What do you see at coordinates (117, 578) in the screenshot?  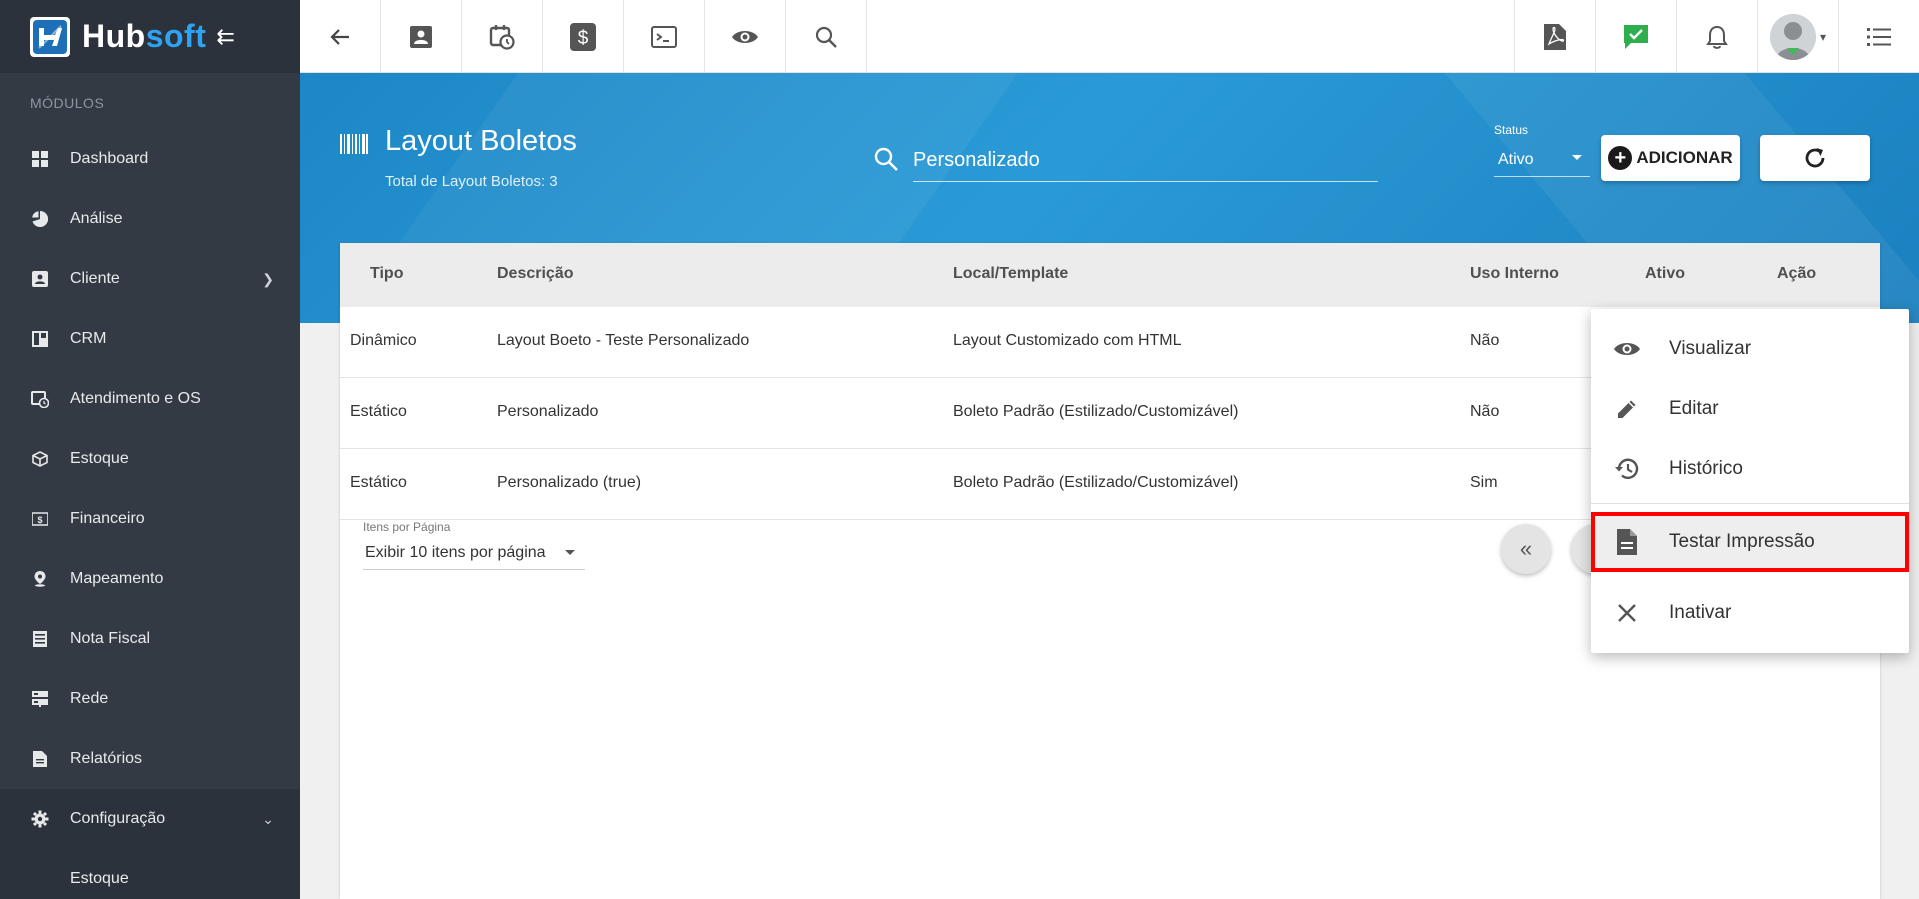 I see `sidebar-item-label: Mapeamento` at bounding box center [117, 578].